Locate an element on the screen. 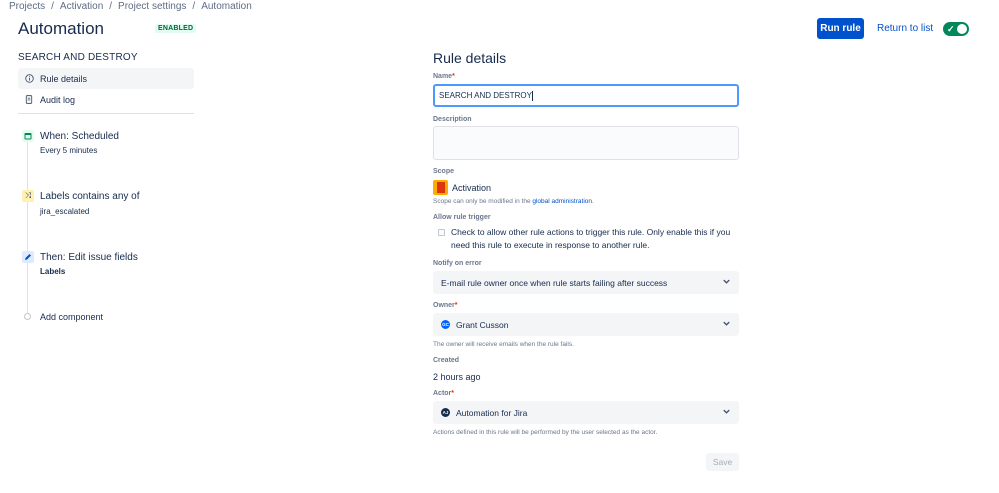 The width and height of the screenshot is (999, 493). sidebar-item-label: Rule details is located at coordinates (64, 78).